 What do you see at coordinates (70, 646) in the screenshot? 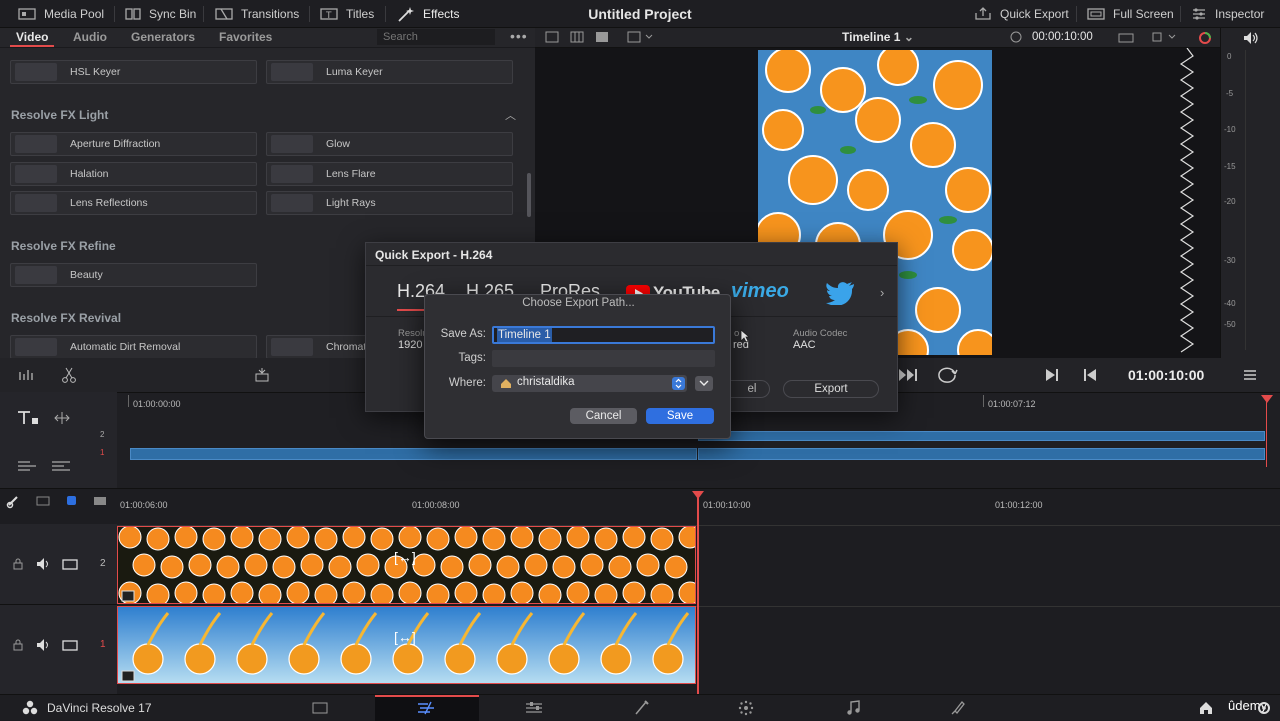
I see `track-1-video-icon` at bounding box center [70, 646].